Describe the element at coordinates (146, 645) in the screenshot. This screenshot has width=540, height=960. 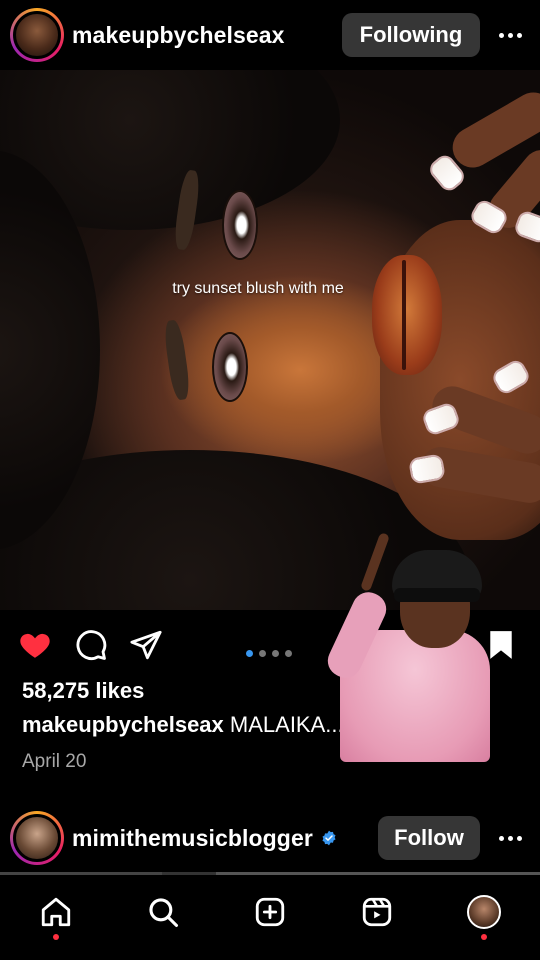
I see `send-paper-plane-icon` at that location.